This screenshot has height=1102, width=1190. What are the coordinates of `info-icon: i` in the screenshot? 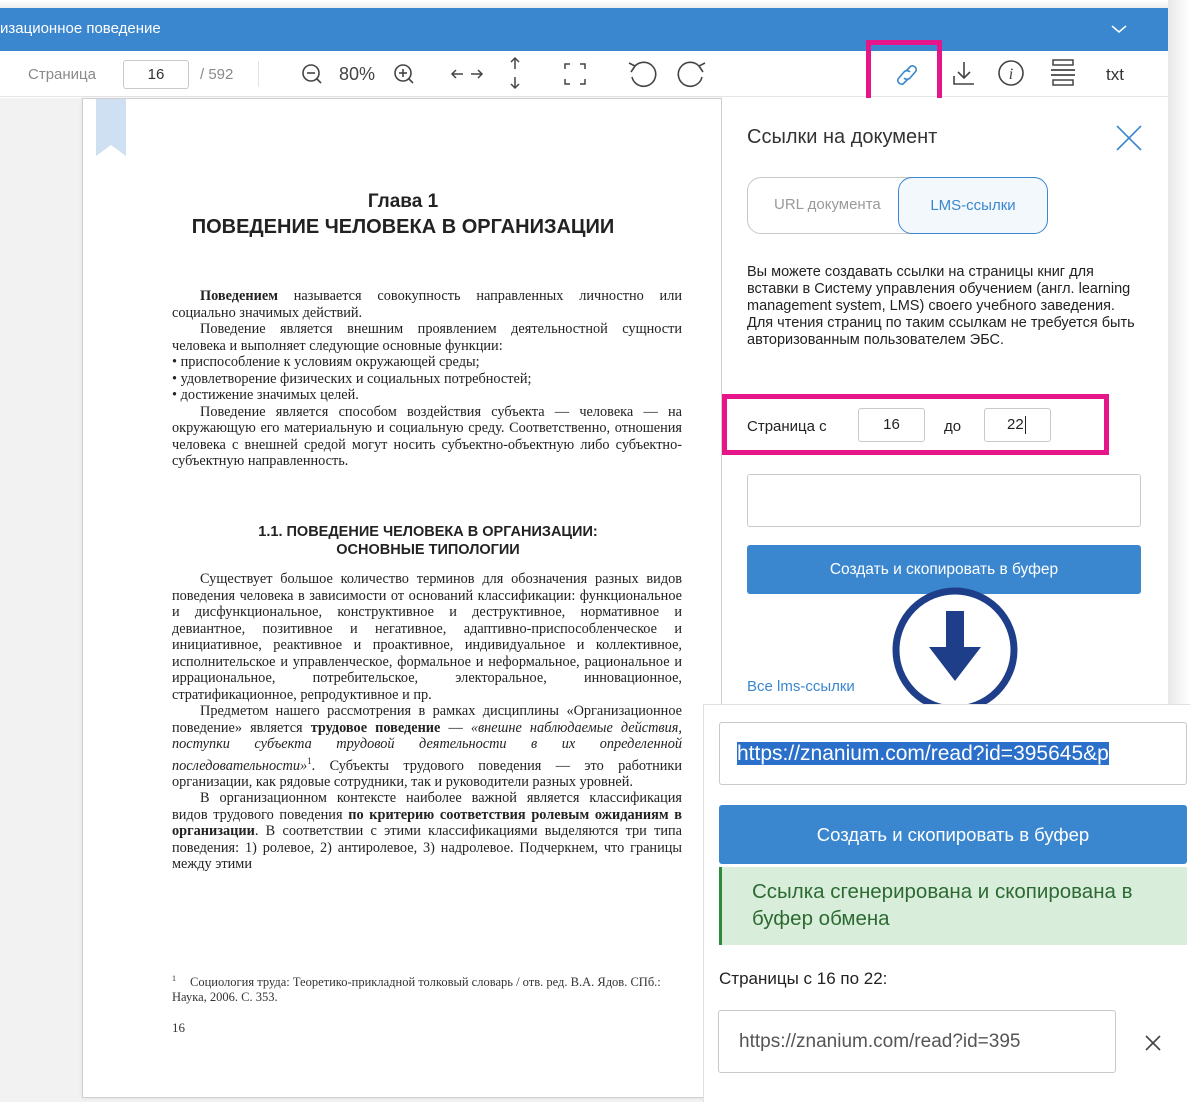 It's located at (1011, 73).